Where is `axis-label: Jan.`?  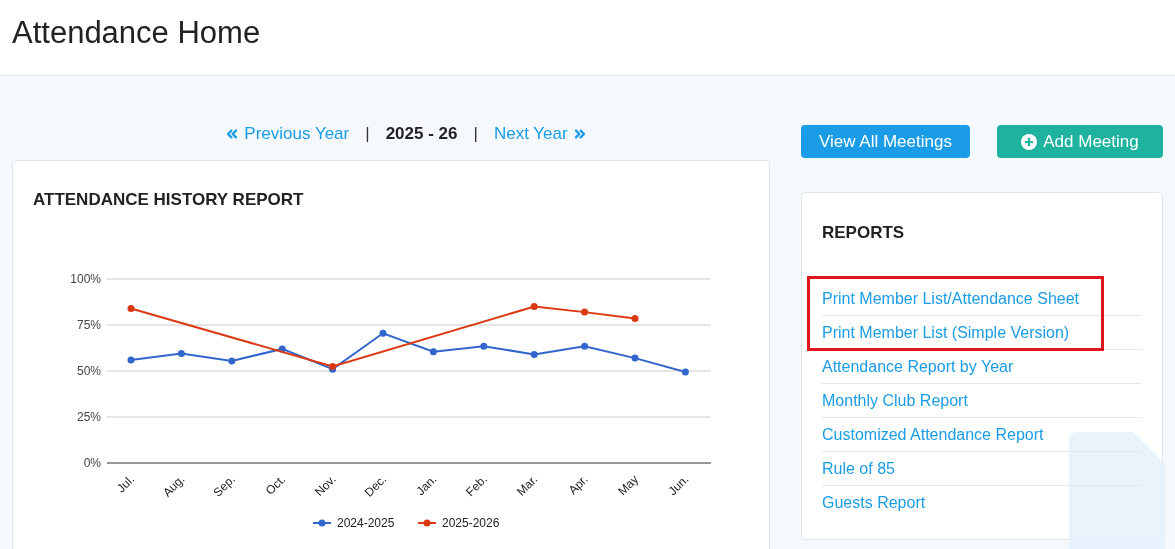
axis-label: Jan. is located at coordinates (426, 485).